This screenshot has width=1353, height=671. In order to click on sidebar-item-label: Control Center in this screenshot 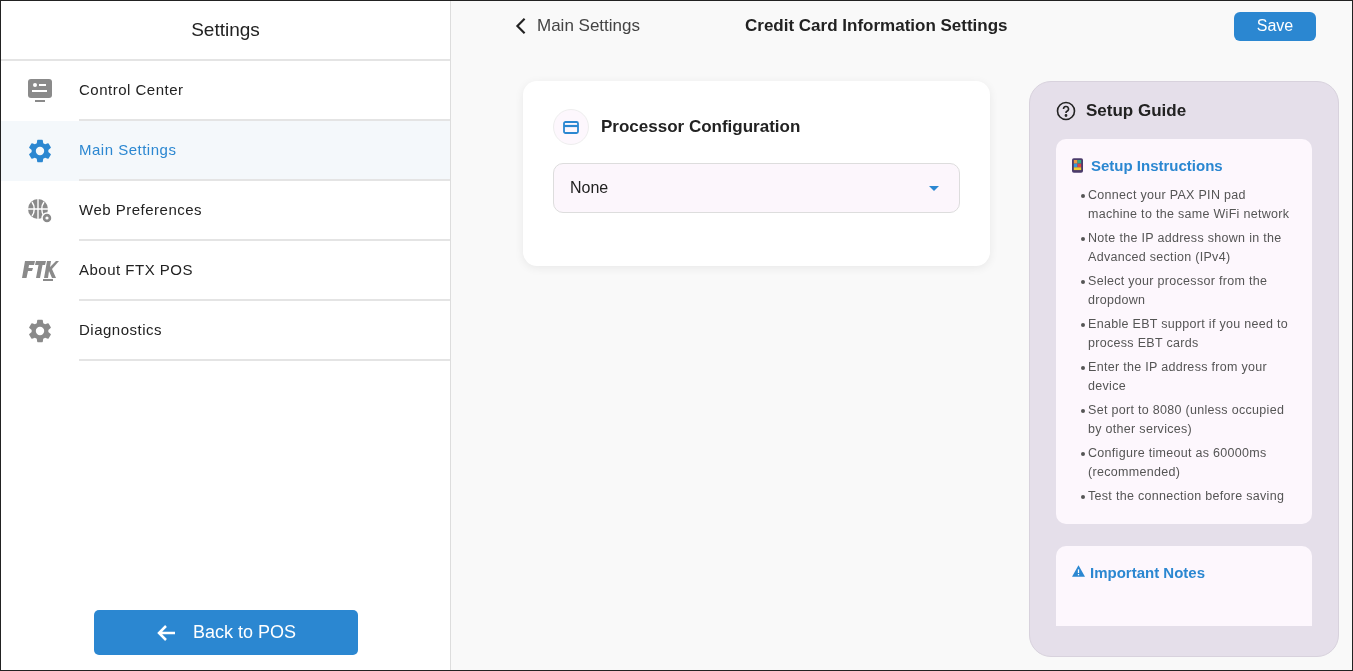, I will do `click(131, 89)`.